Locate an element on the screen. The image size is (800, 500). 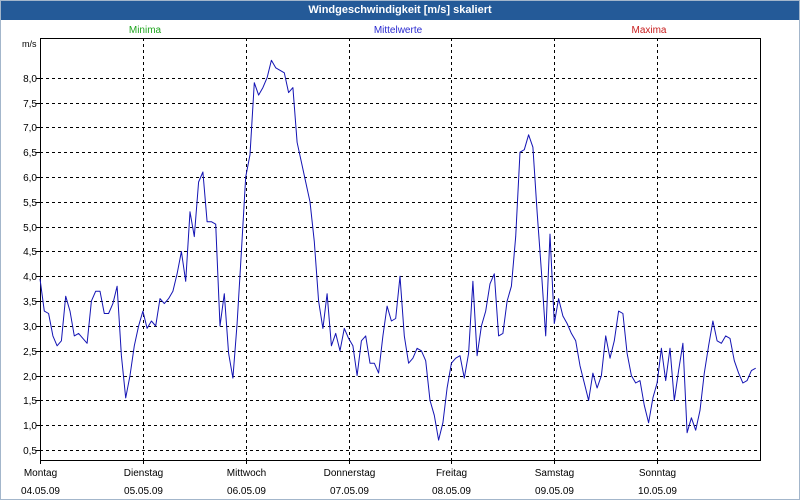
x-tick-label-date: 10.05.09 is located at coordinates (657, 491).